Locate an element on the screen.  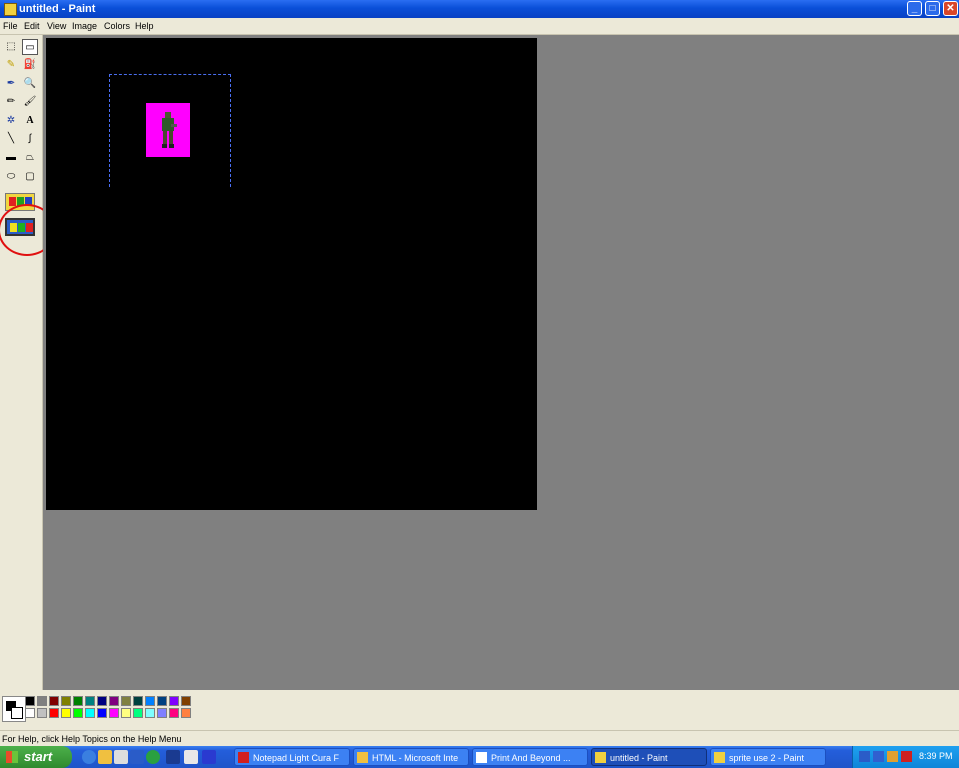
volume-icon is located at coordinates (878, 756).